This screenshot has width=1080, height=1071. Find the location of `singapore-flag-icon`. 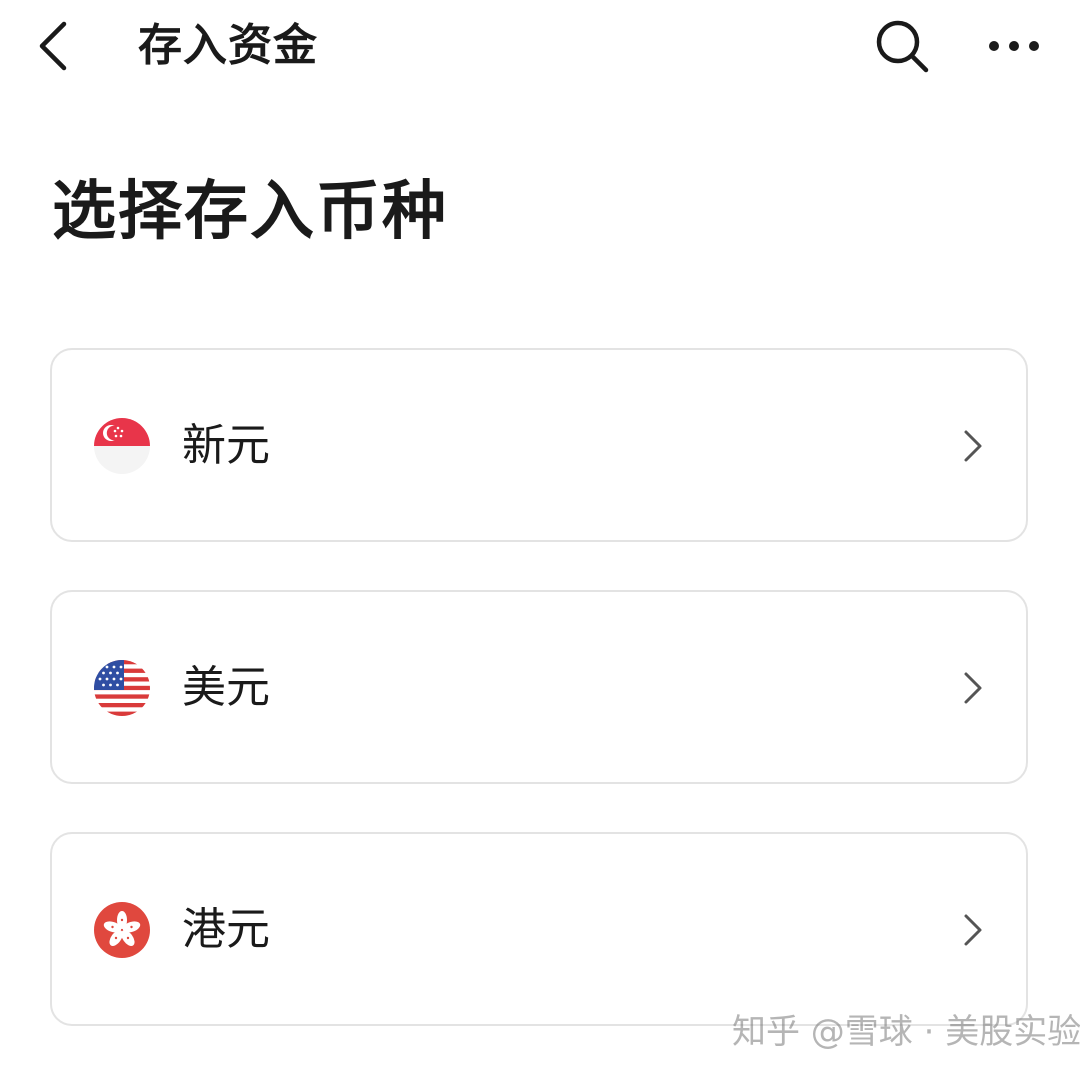

singapore-flag-icon is located at coordinates (122, 446).